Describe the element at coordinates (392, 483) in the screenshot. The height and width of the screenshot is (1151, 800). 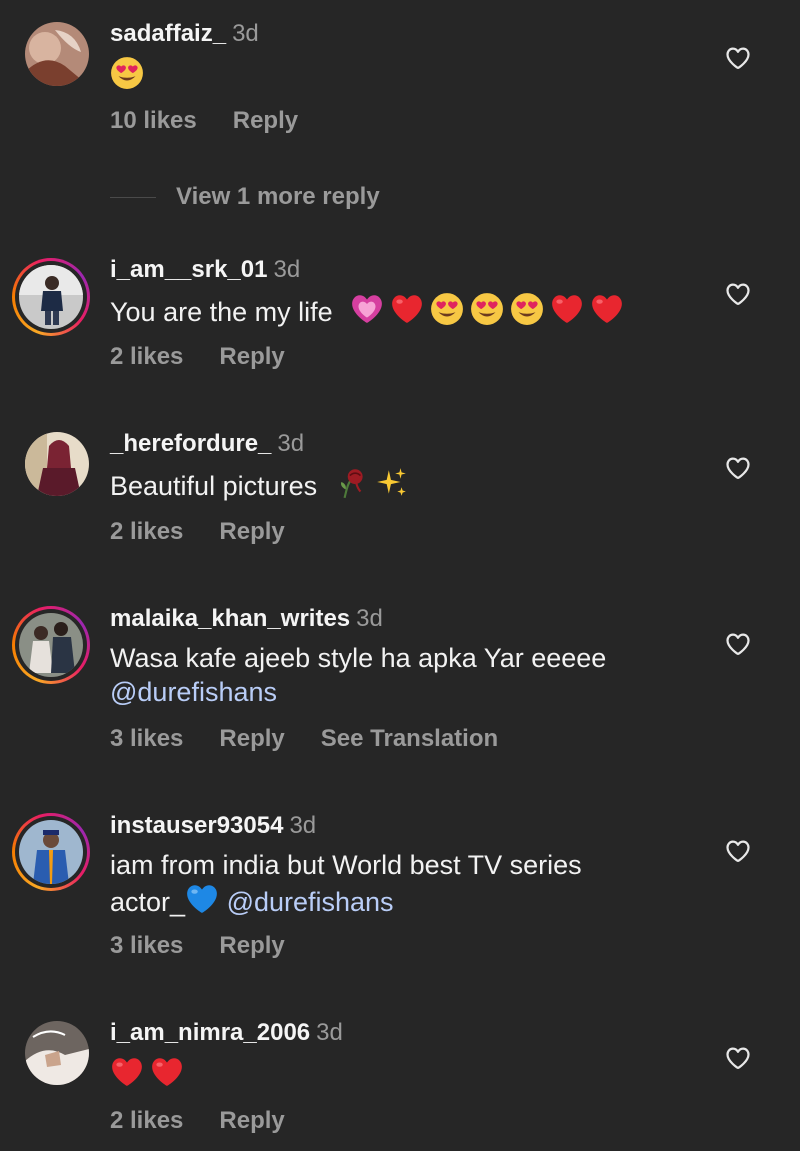
I see `sparkles-emoji-icon` at that location.